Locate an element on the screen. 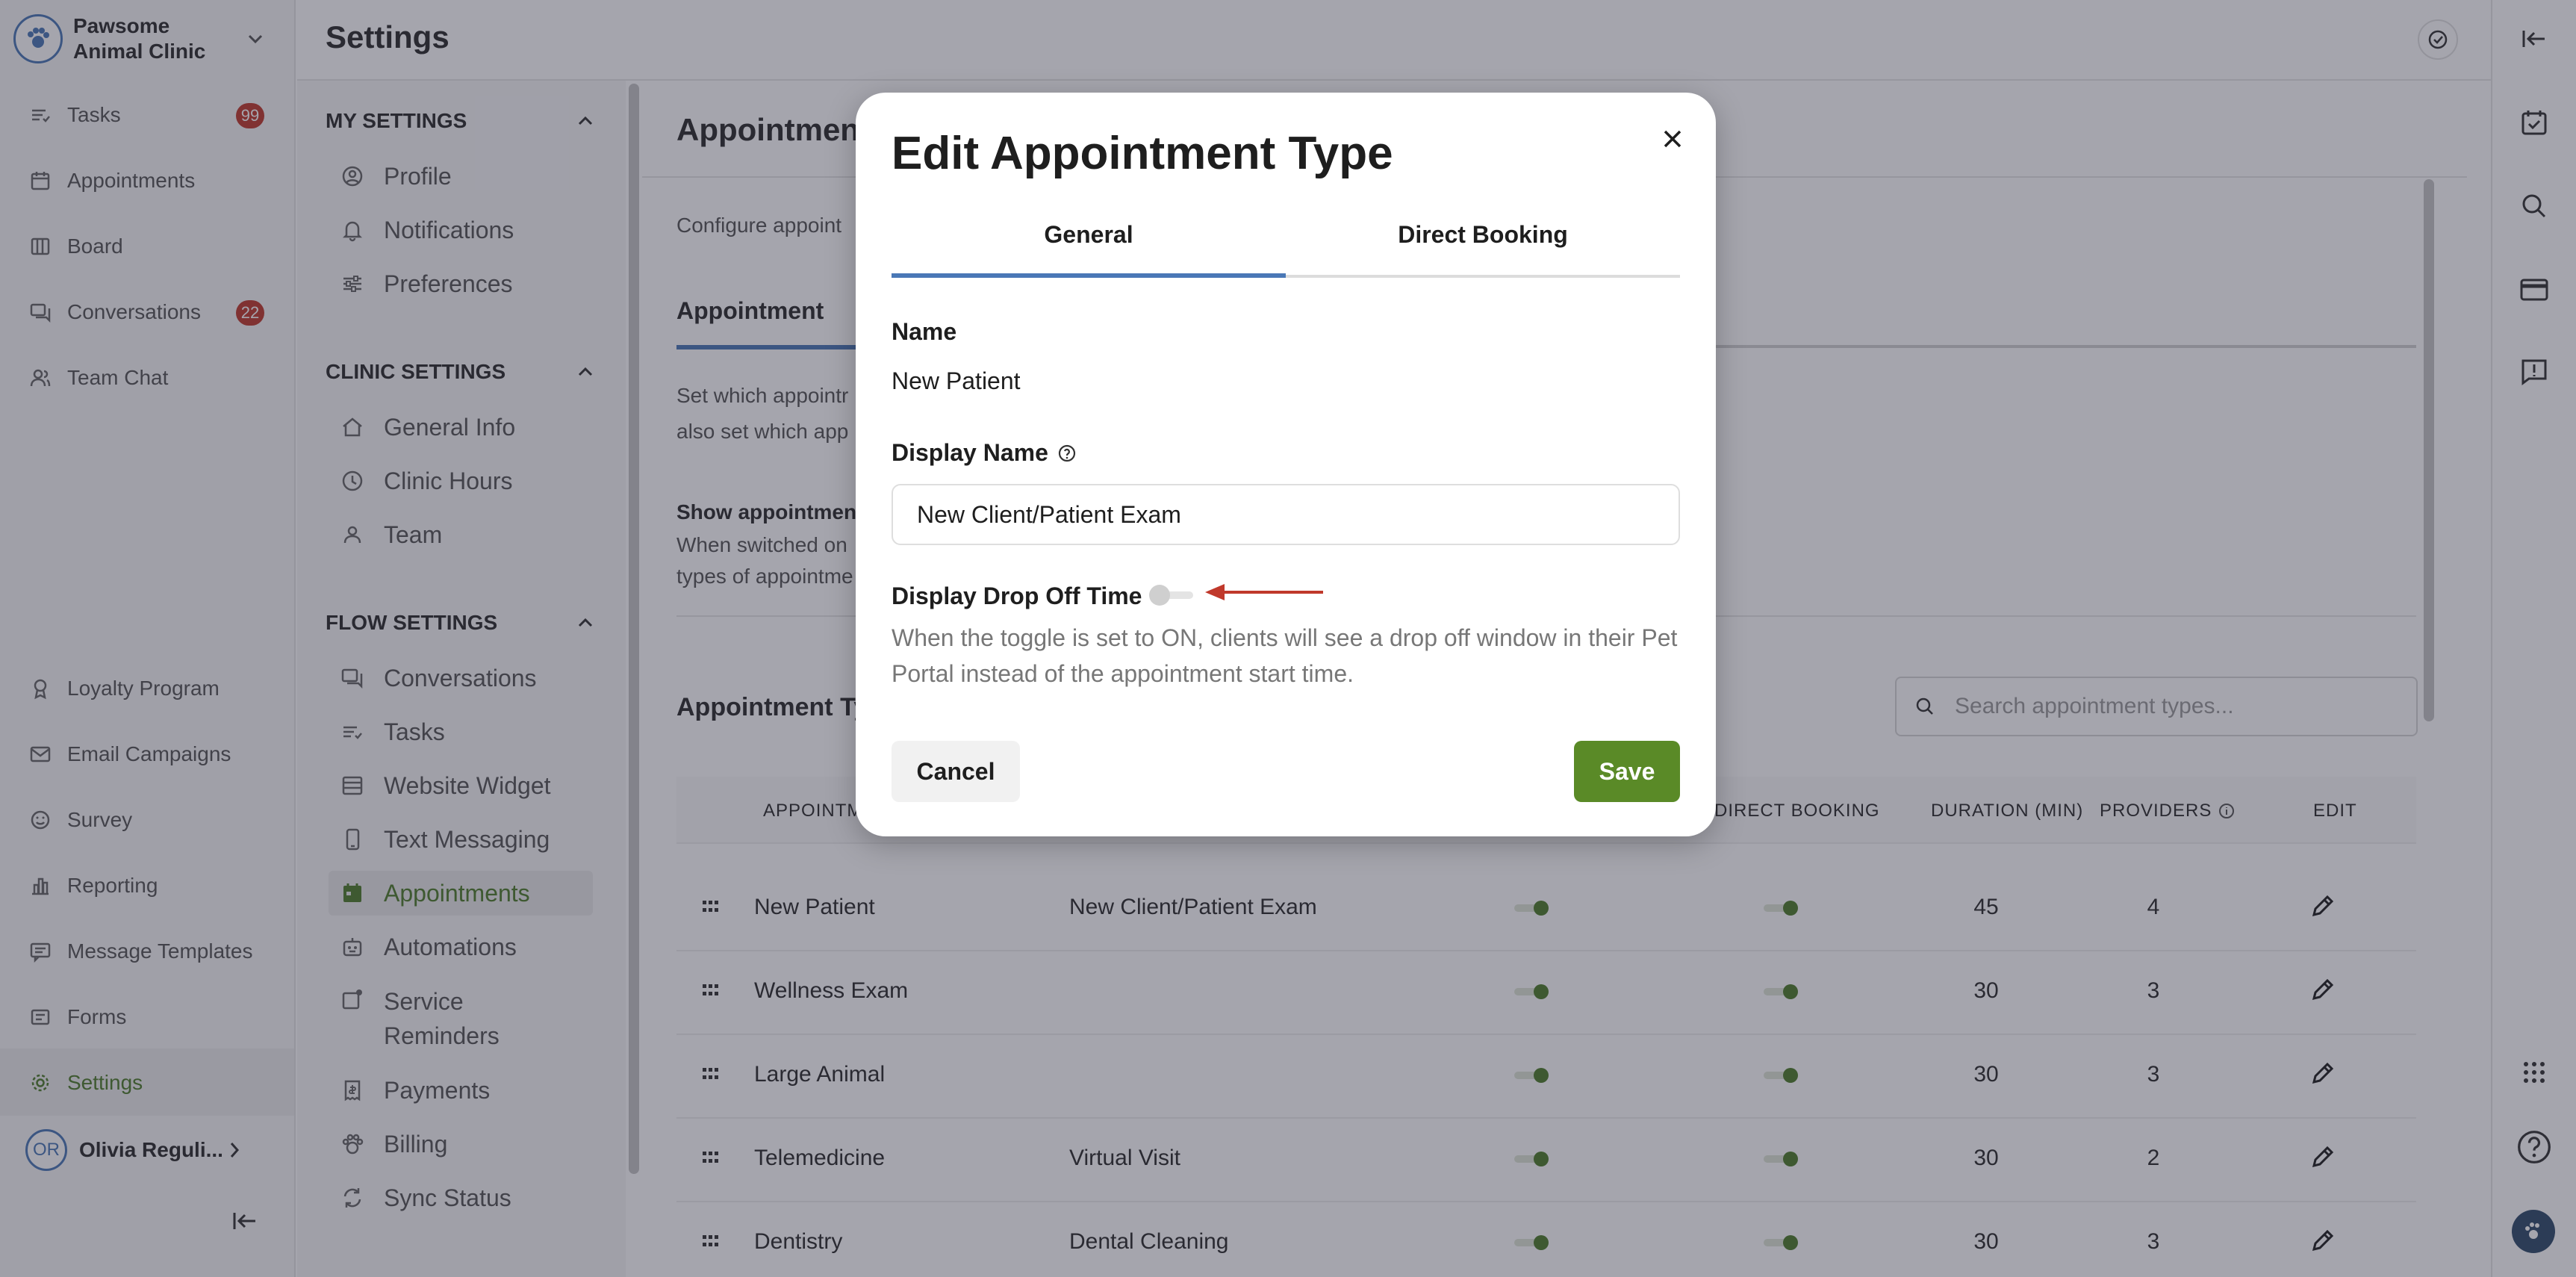 This screenshot has width=2576, height=1277. tab-direct-booking: Direct Booking is located at coordinates (1483, 235).